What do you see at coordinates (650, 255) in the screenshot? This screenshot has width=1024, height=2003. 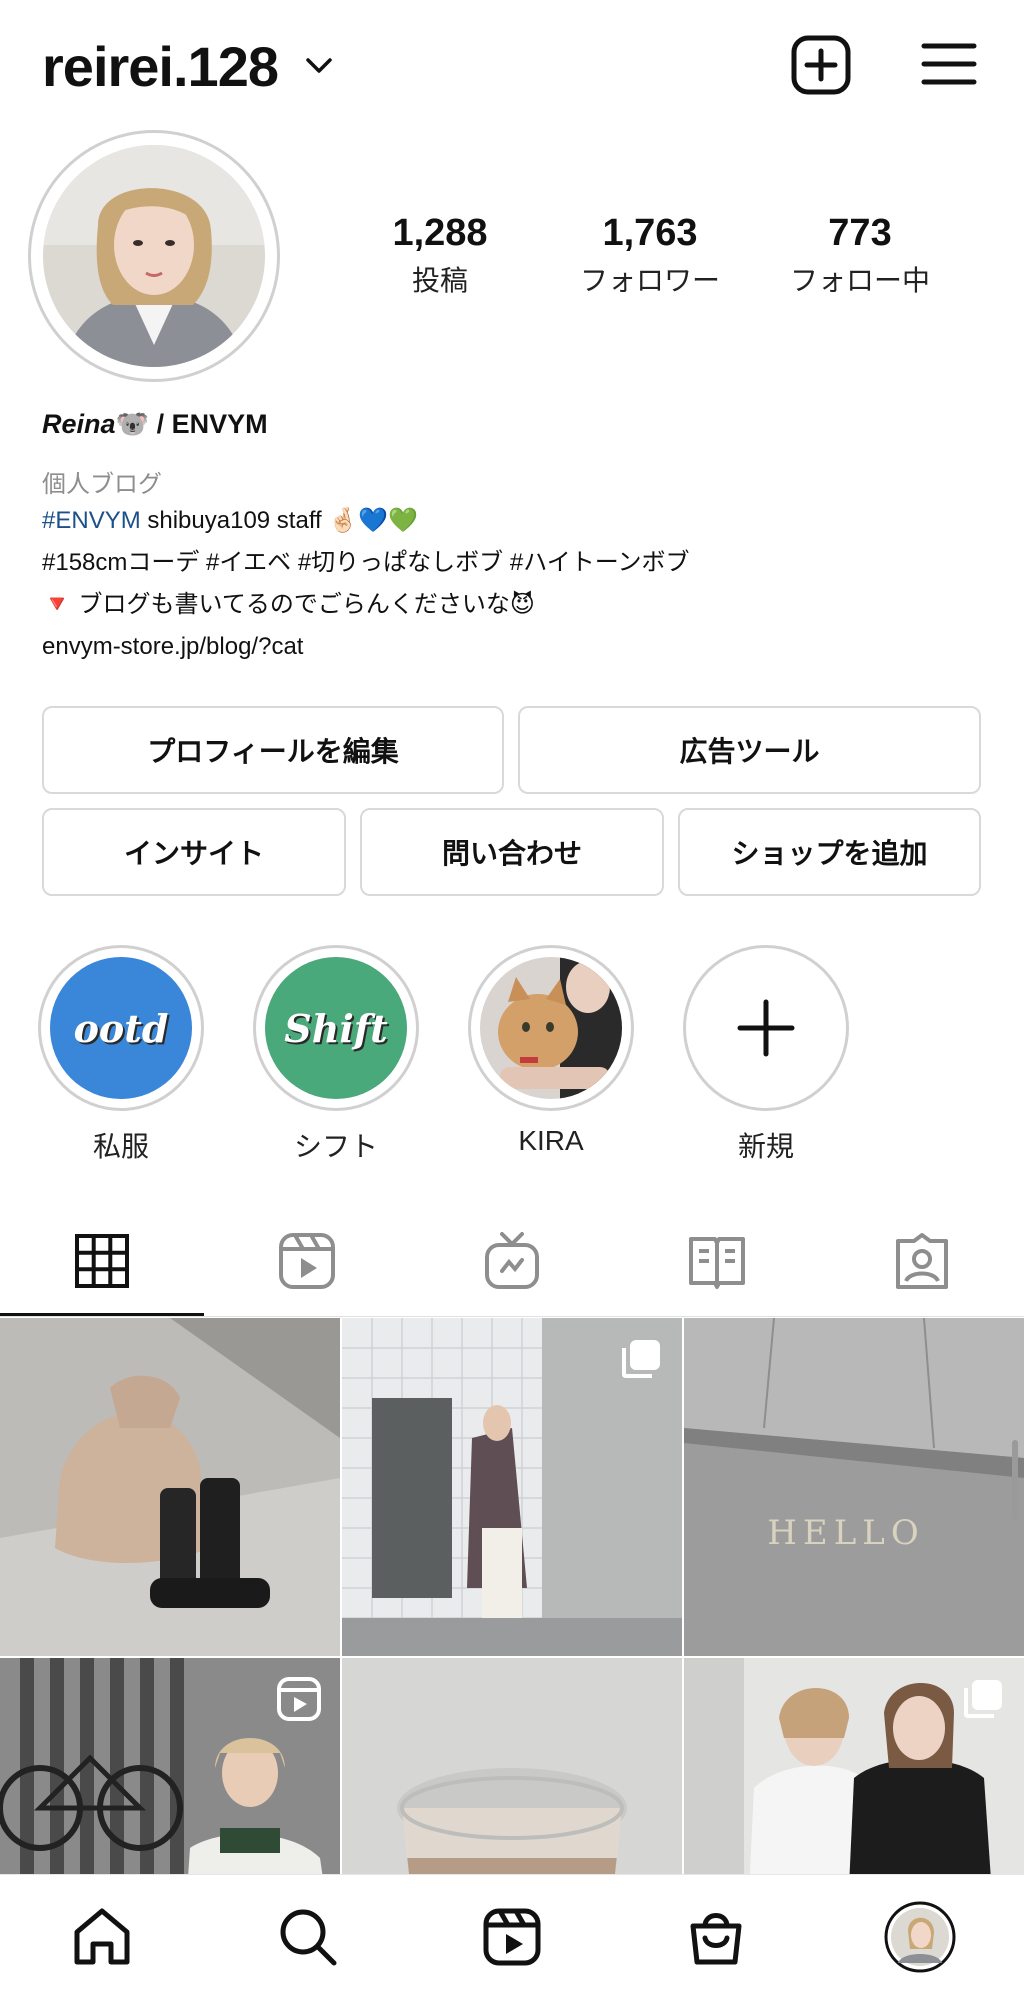 I see `followers-count: 1,763 フォロワー` at bounding box center [650, 255].